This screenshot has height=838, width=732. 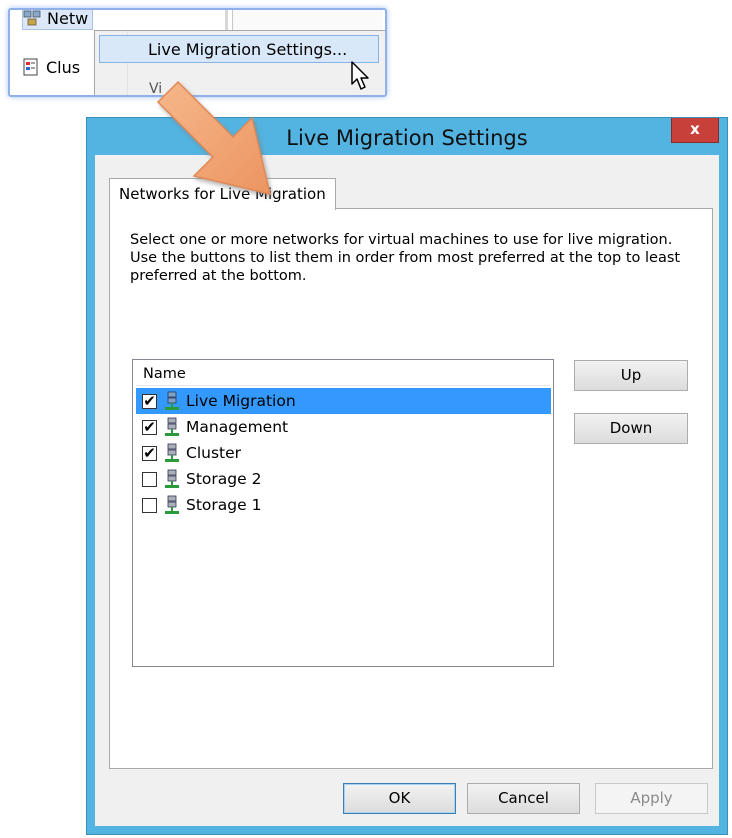 What do you see at coordinates (343, 479) in the screenshot?
I see `list-row-storage-2: Storage 2` at bounding box center [343, 479].